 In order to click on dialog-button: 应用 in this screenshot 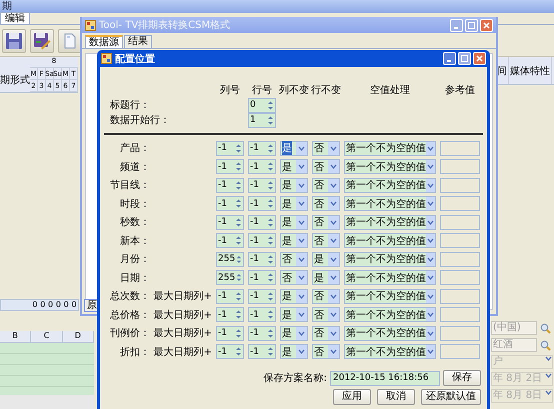, I will do `click(352, 397)`.